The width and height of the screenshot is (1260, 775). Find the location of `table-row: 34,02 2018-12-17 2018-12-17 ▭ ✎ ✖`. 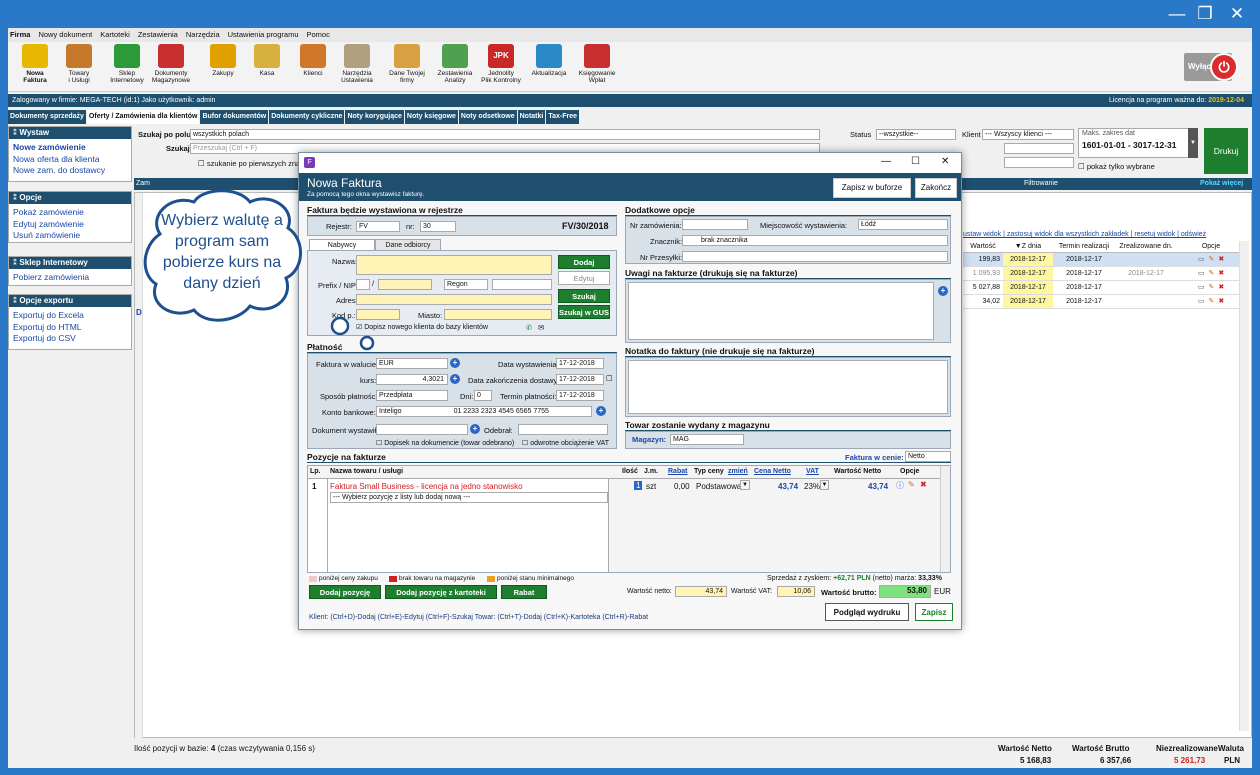

table-row: 34,02 2018-12-17 2018-12-17 ▭ ✎ ✖ is located at coordinates (1104, 302).